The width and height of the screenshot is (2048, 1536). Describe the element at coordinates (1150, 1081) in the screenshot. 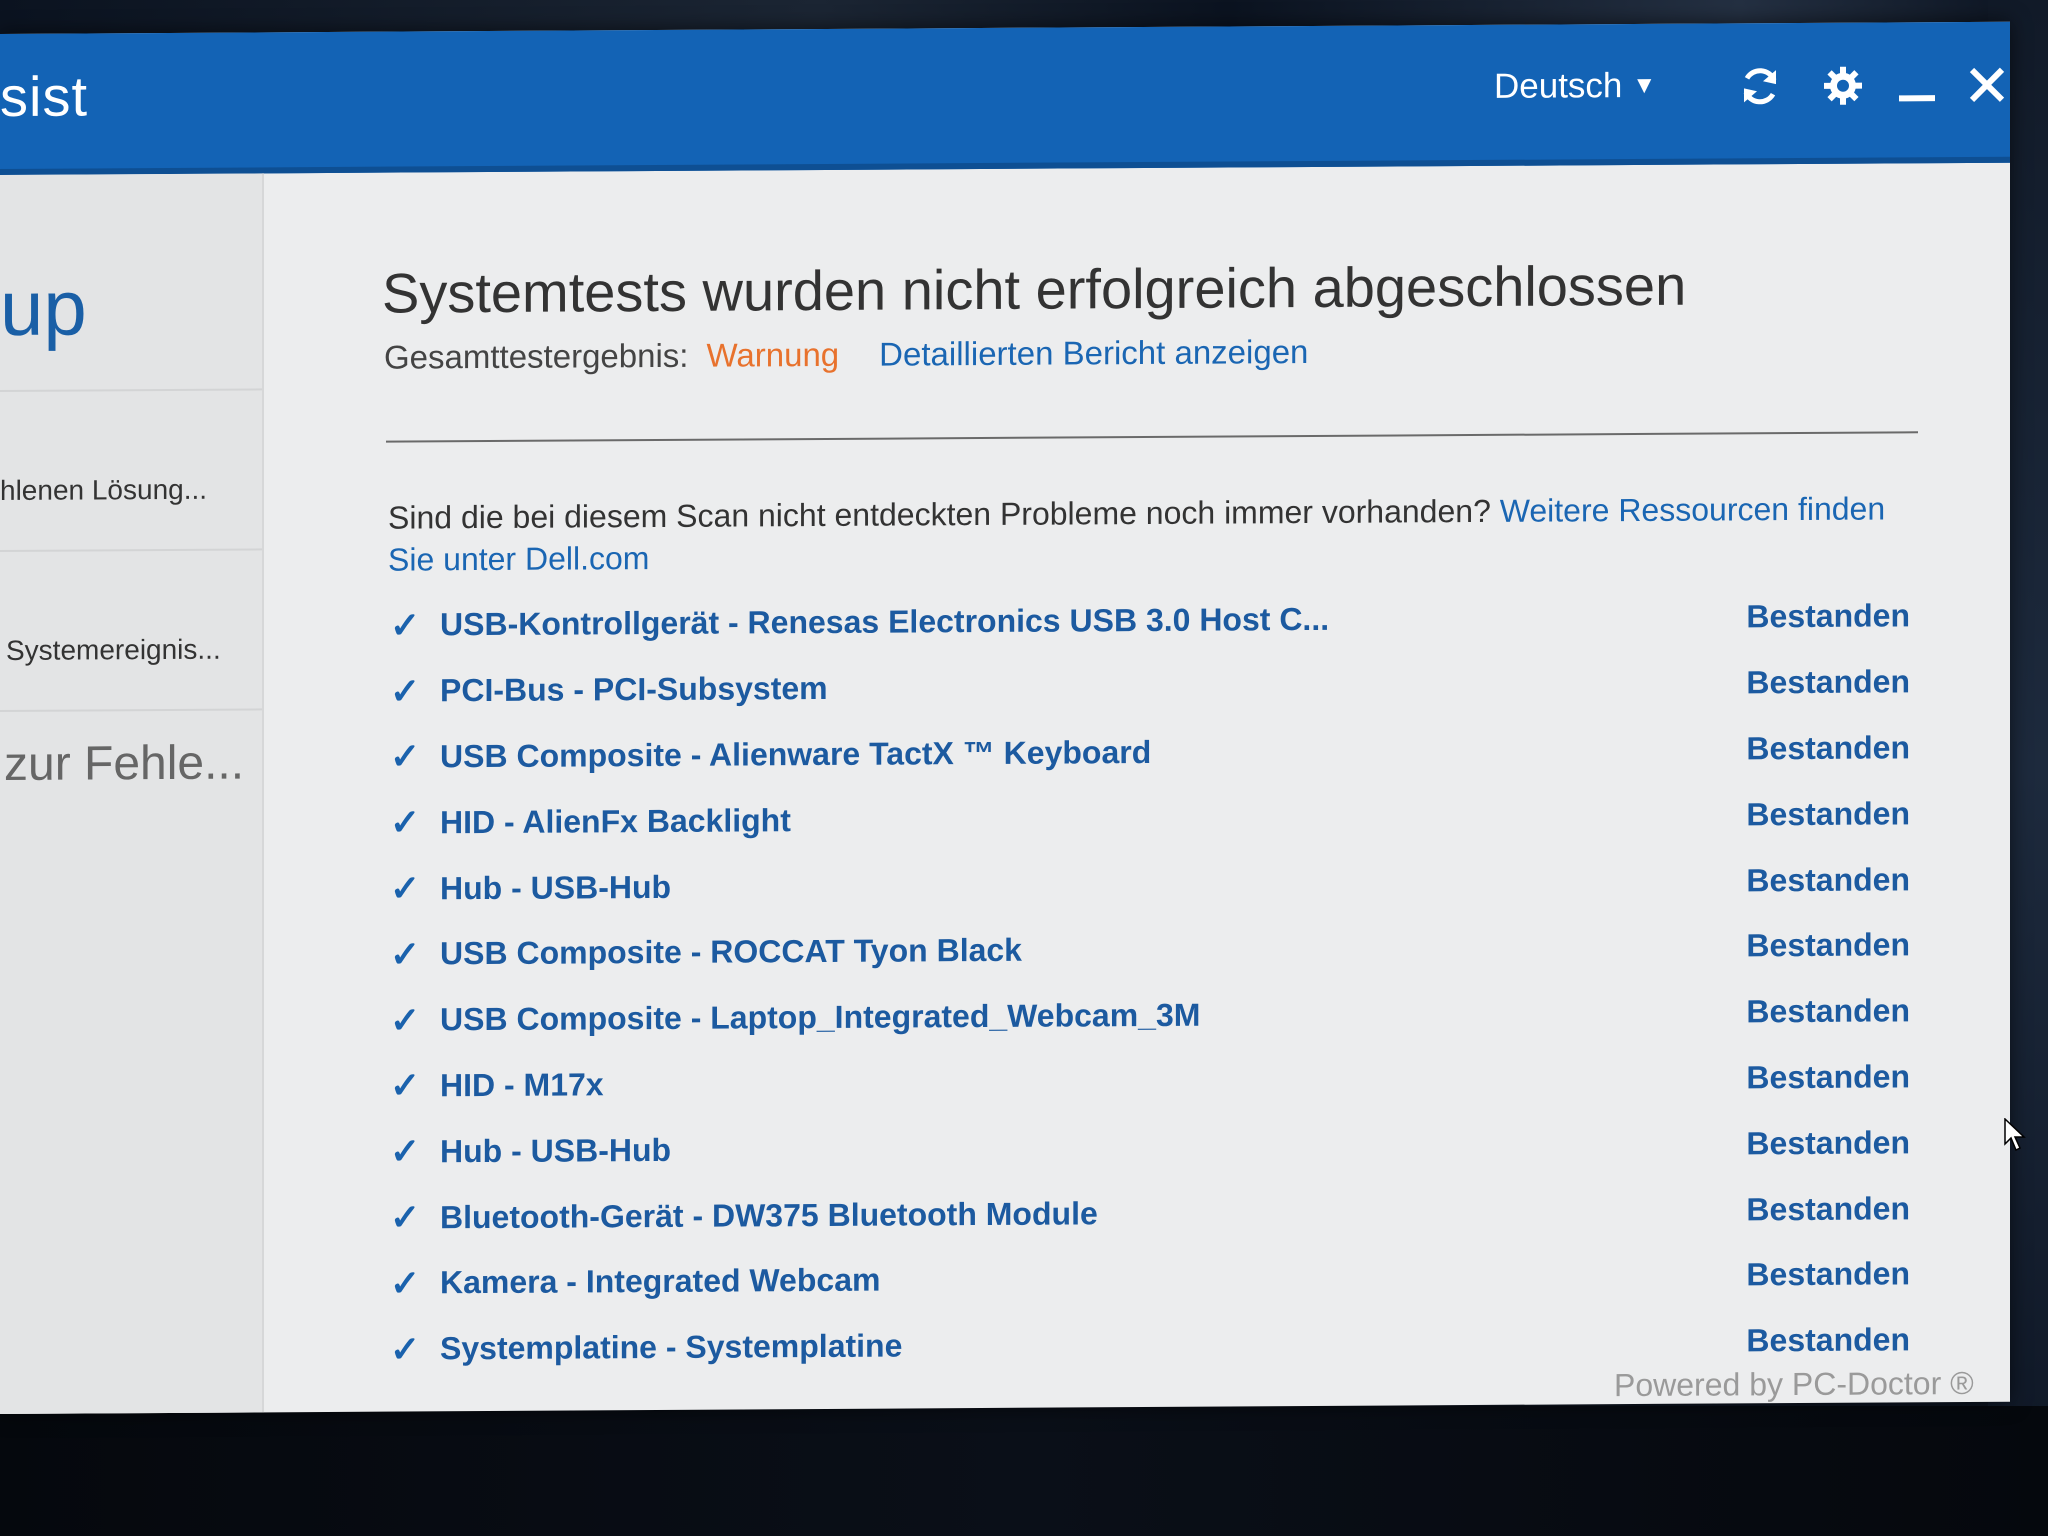

I see `list-item: ✓ HID - M17x Bestanden` at that location.